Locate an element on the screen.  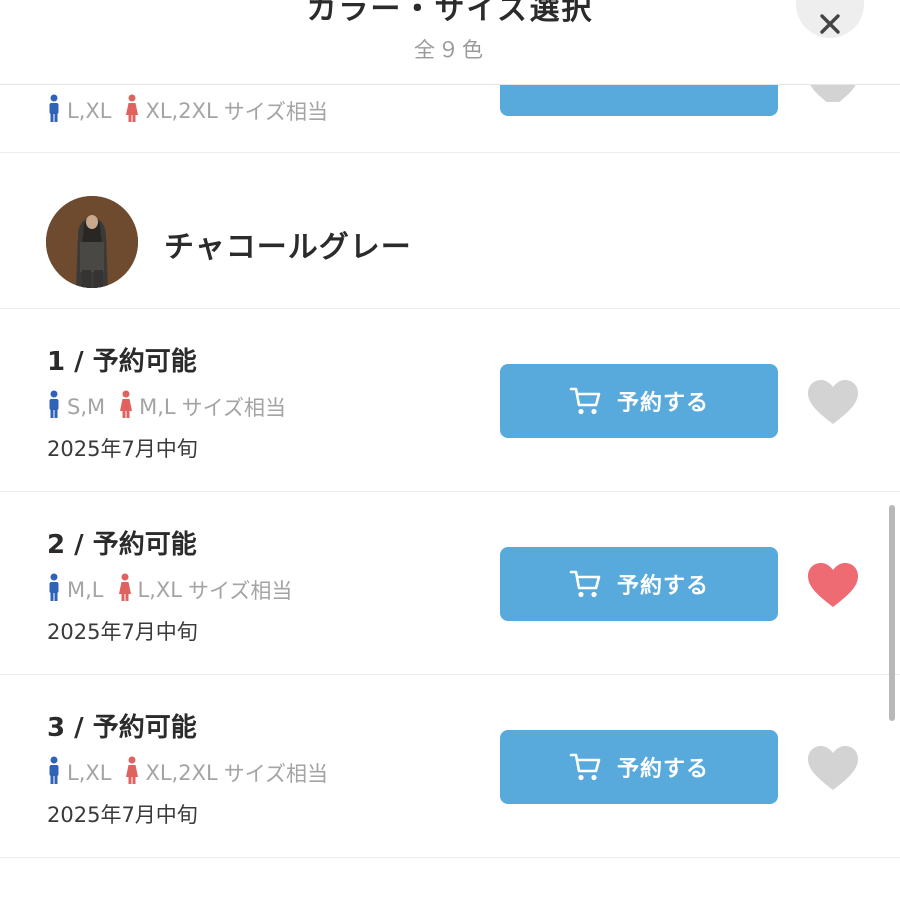
row-heading: 2 / 予約可能 is located at coordinates (122, 542).